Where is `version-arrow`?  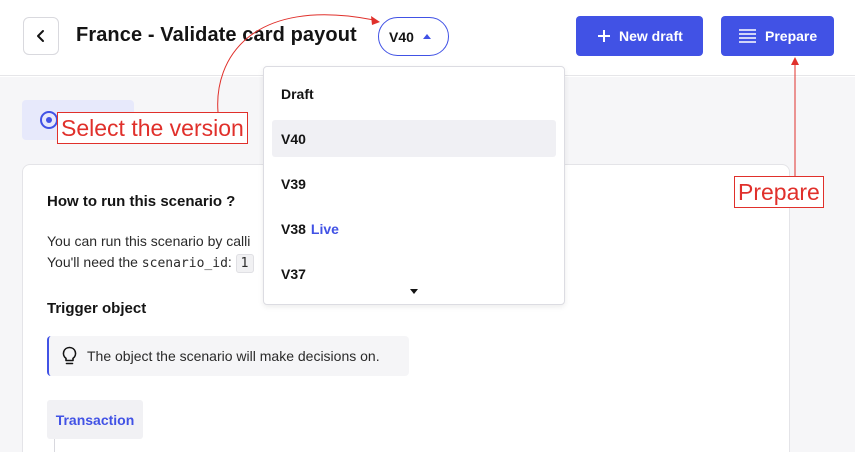
version-arrow is located at coordinates (296, 63).